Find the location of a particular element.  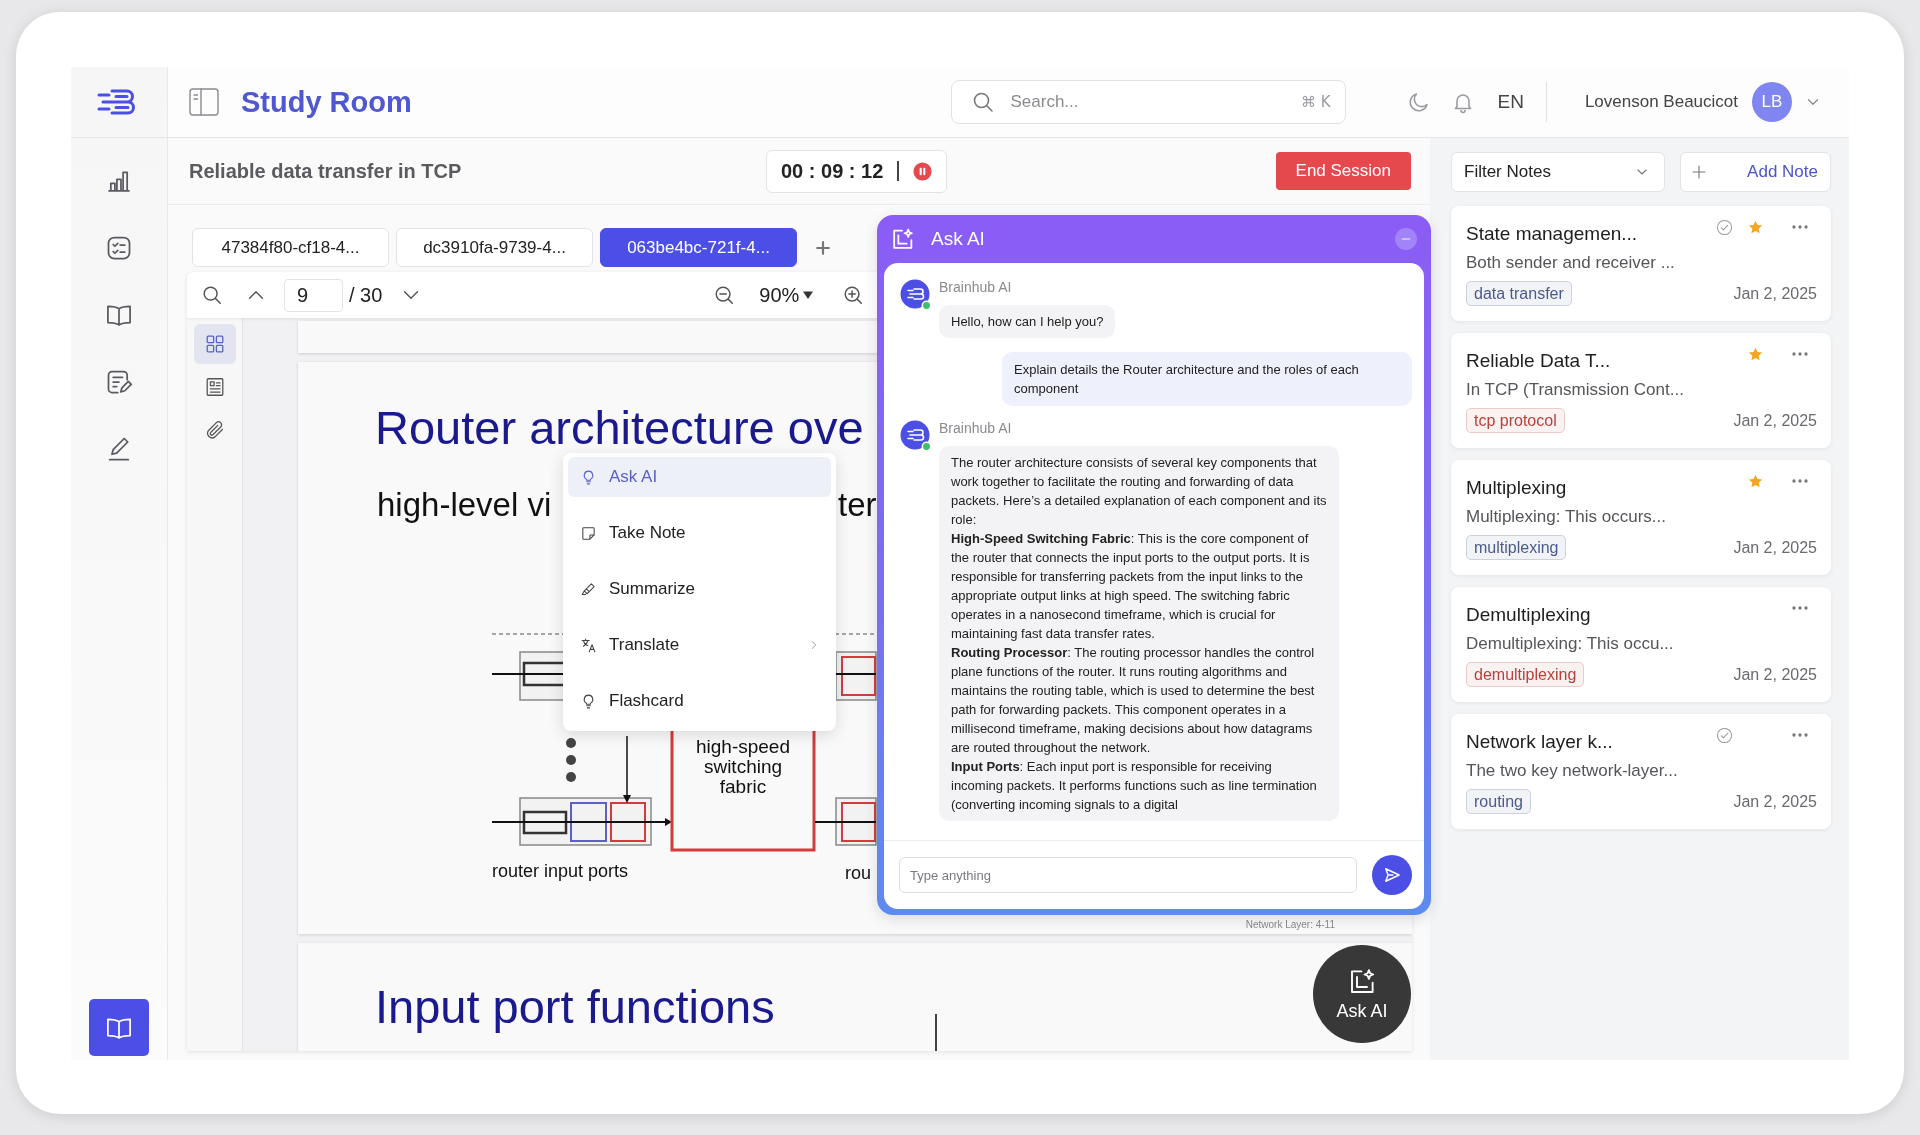

ai-note-icon is located at coordinates (902, 239).